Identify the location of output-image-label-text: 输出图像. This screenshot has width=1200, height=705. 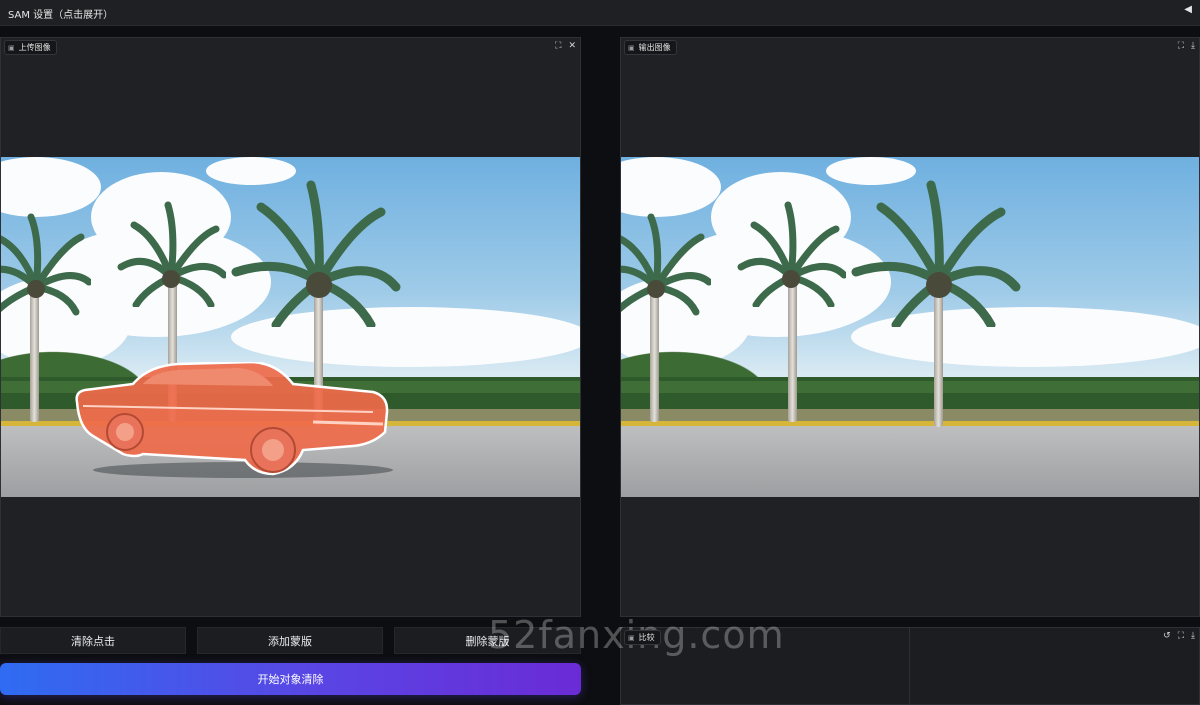
(654, 47).